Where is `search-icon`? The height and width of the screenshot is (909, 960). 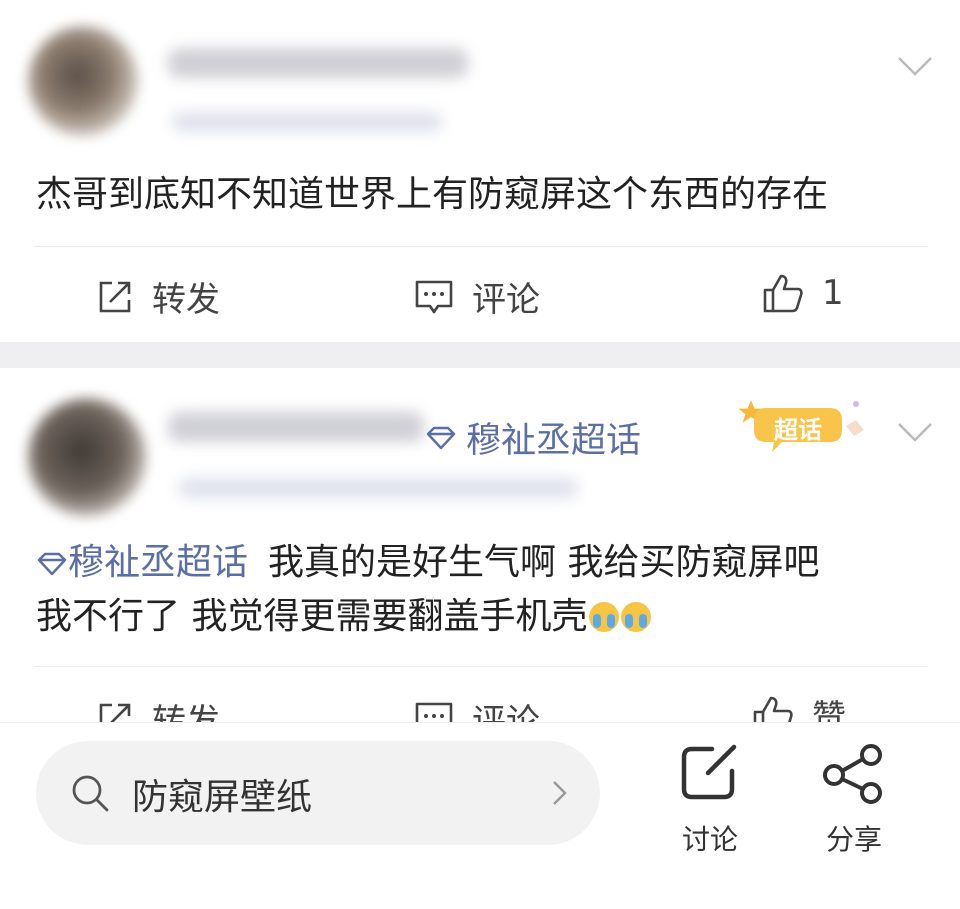 search-icon is located at coordinates (90, 793).